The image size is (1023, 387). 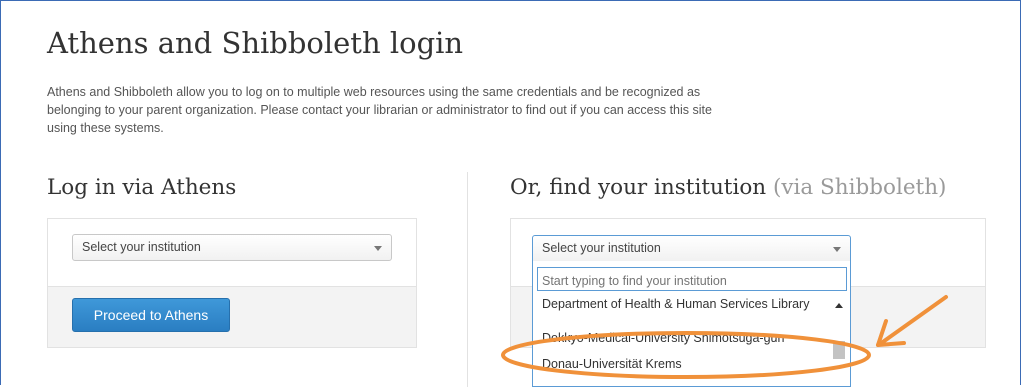 What do you see at coordinates (859, 187) in the screenshot?
I see `shibboleth-heading-suffix: (via Shibboleth)` at bounding box center [859, 187].